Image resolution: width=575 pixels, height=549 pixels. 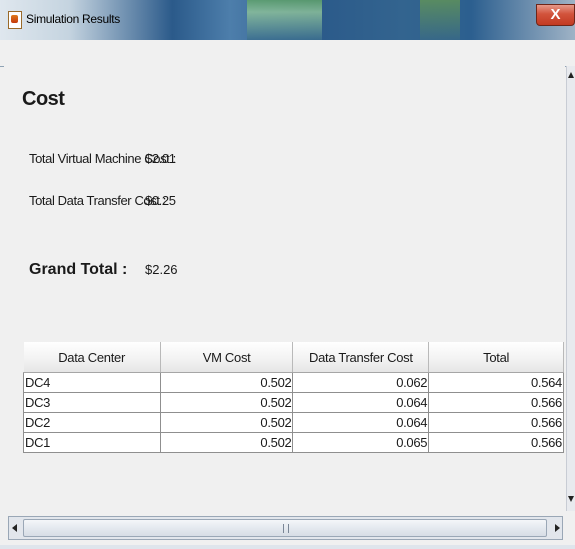 I want to click on cell-data-center: DC1, so click(x=92, y=442).